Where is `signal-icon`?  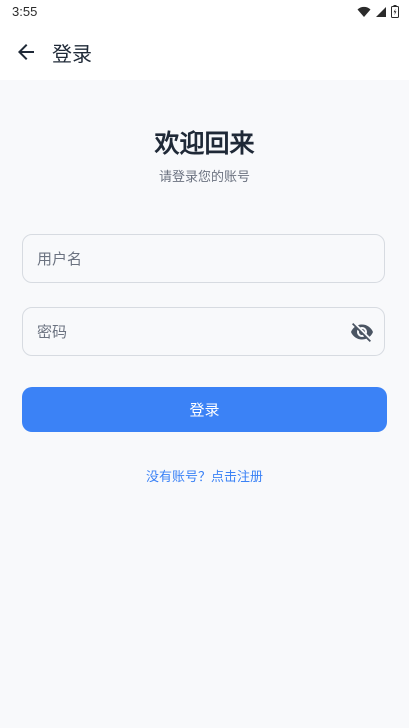 signal-icon is located at coordinates (381, 12).